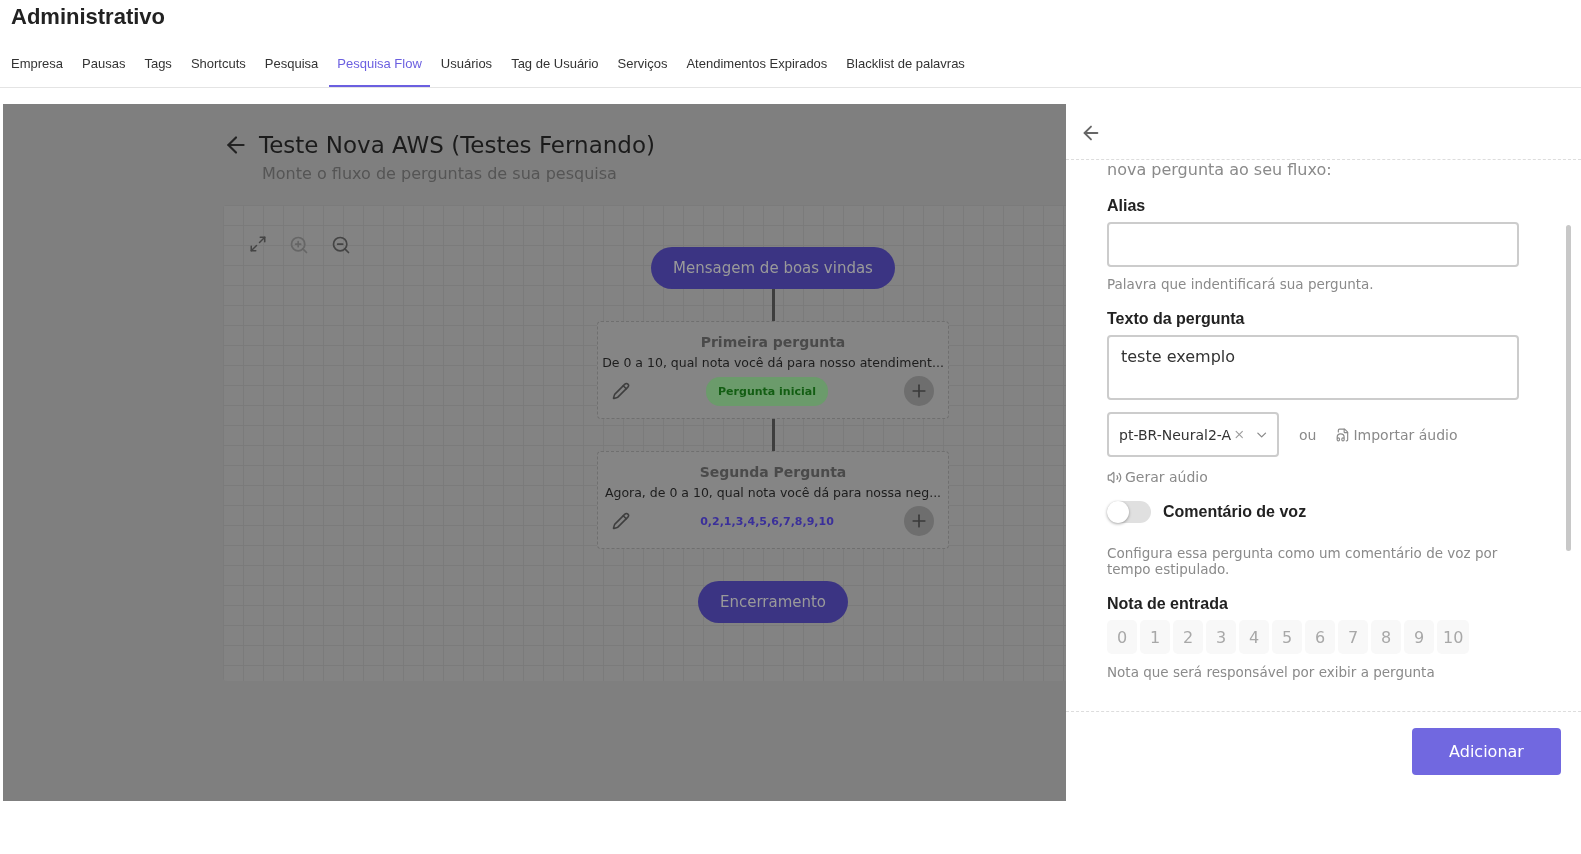 This screenshot has width=1581, height=854. I want to click on field-hint: Configura essa pergunta como um comentário de voz por tempo estipulado., so click(1303, 561).